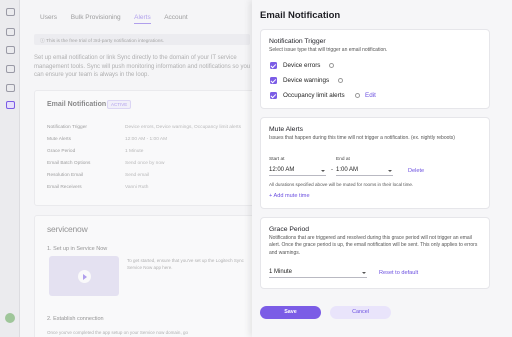  Describe the element at coordinates (95, 151) in the screenshot. I see `row-grace-period: Grace Period 1 Minute` at that location.